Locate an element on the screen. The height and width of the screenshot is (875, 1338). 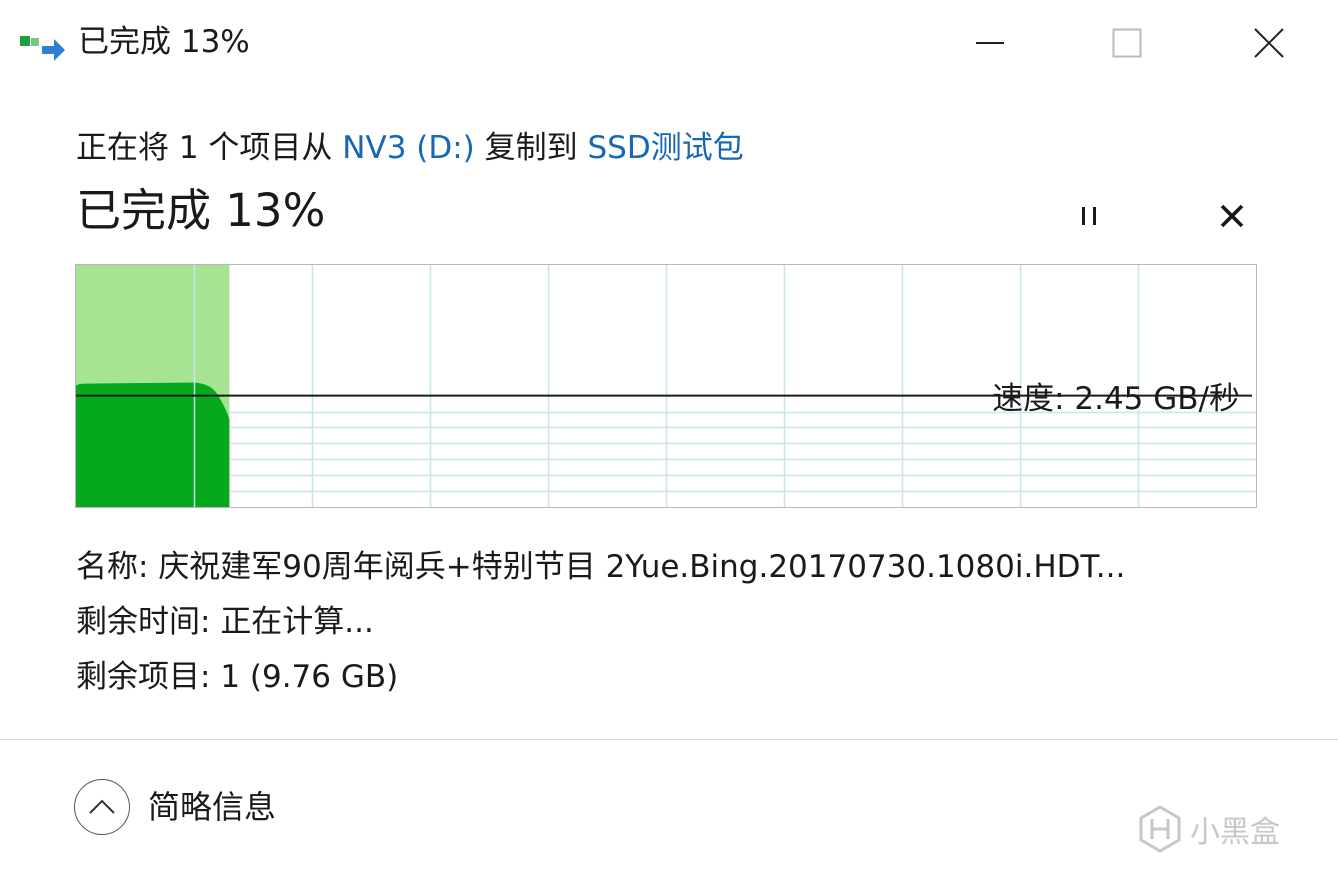
copy-middle: 复制到 is located at coordinates (531, 148).